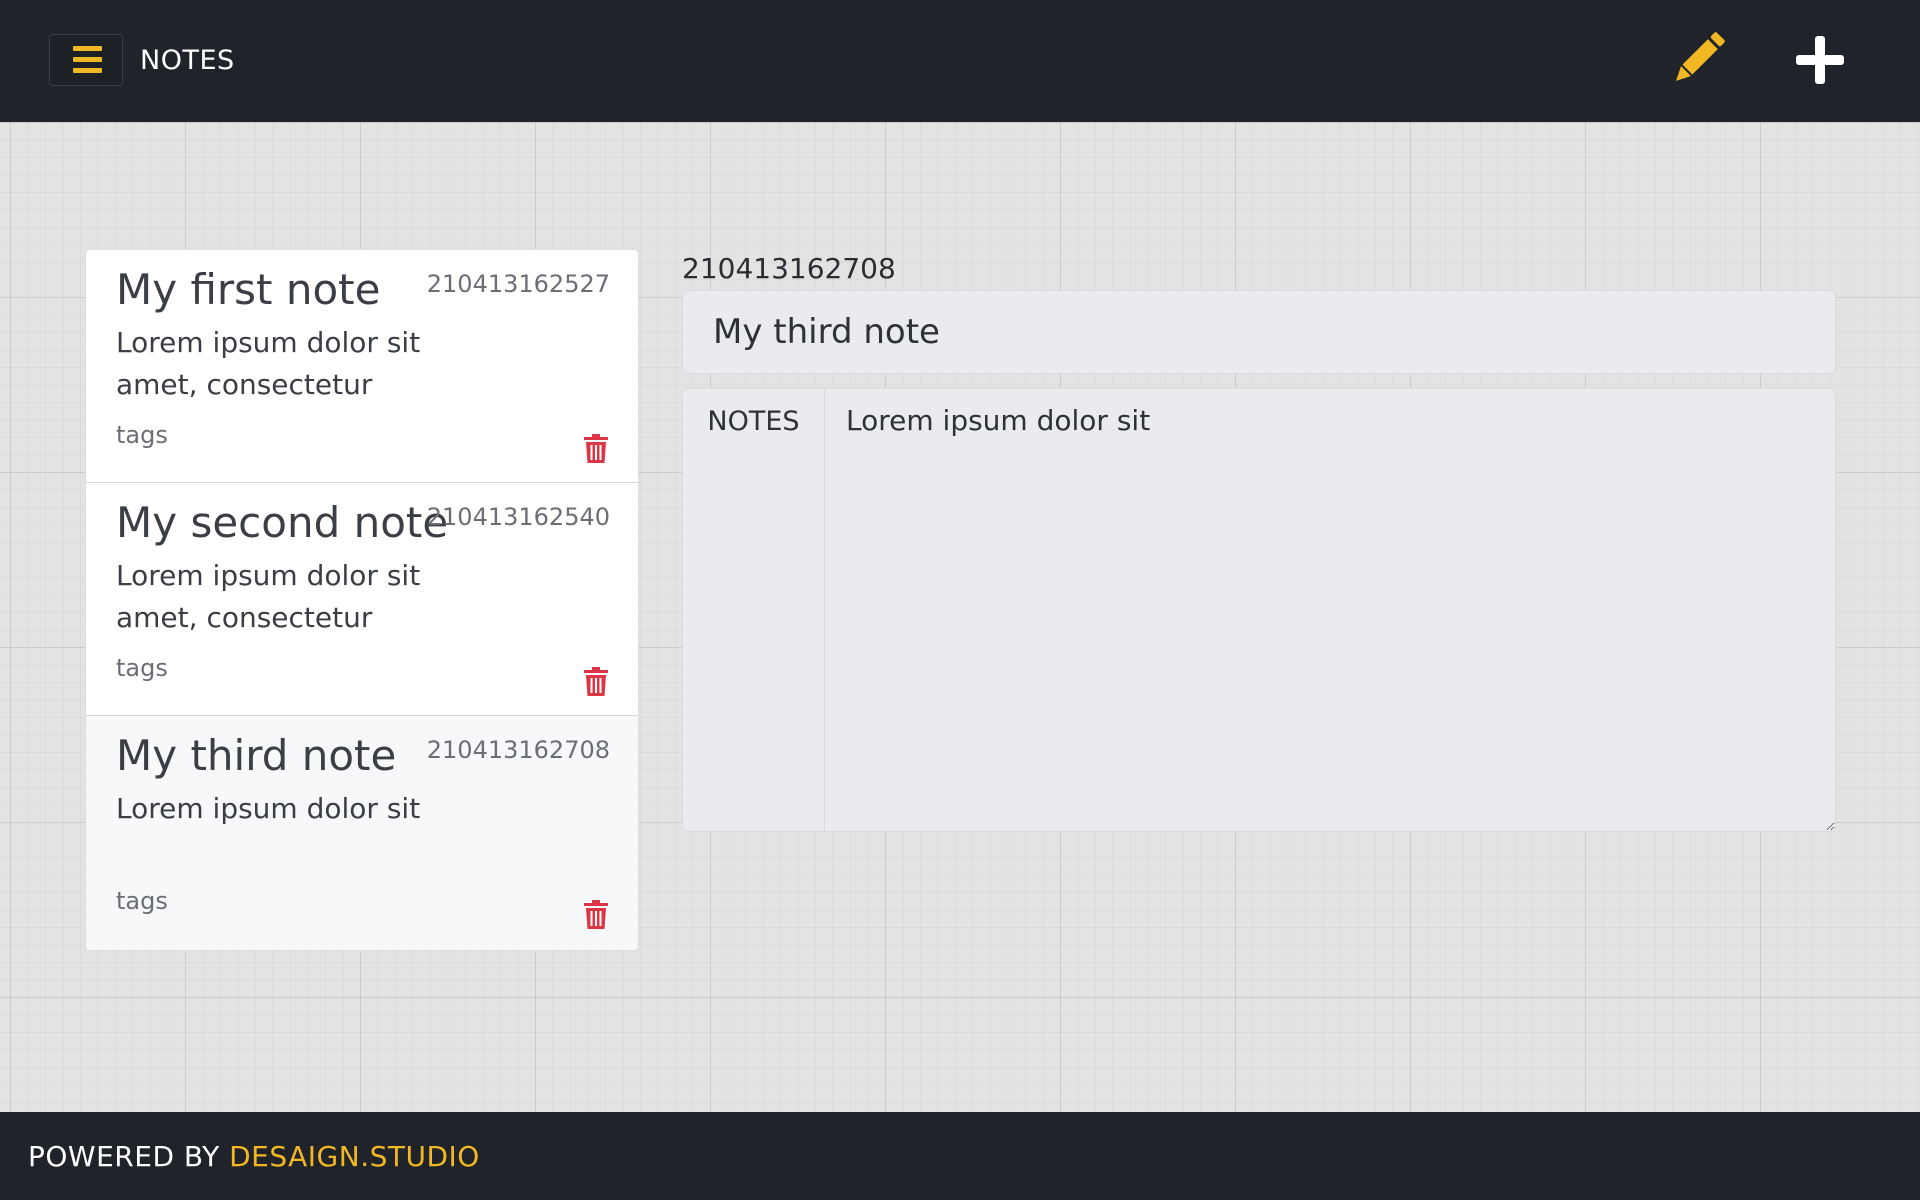  I want to click on note-title-input, so click(1259, 332).